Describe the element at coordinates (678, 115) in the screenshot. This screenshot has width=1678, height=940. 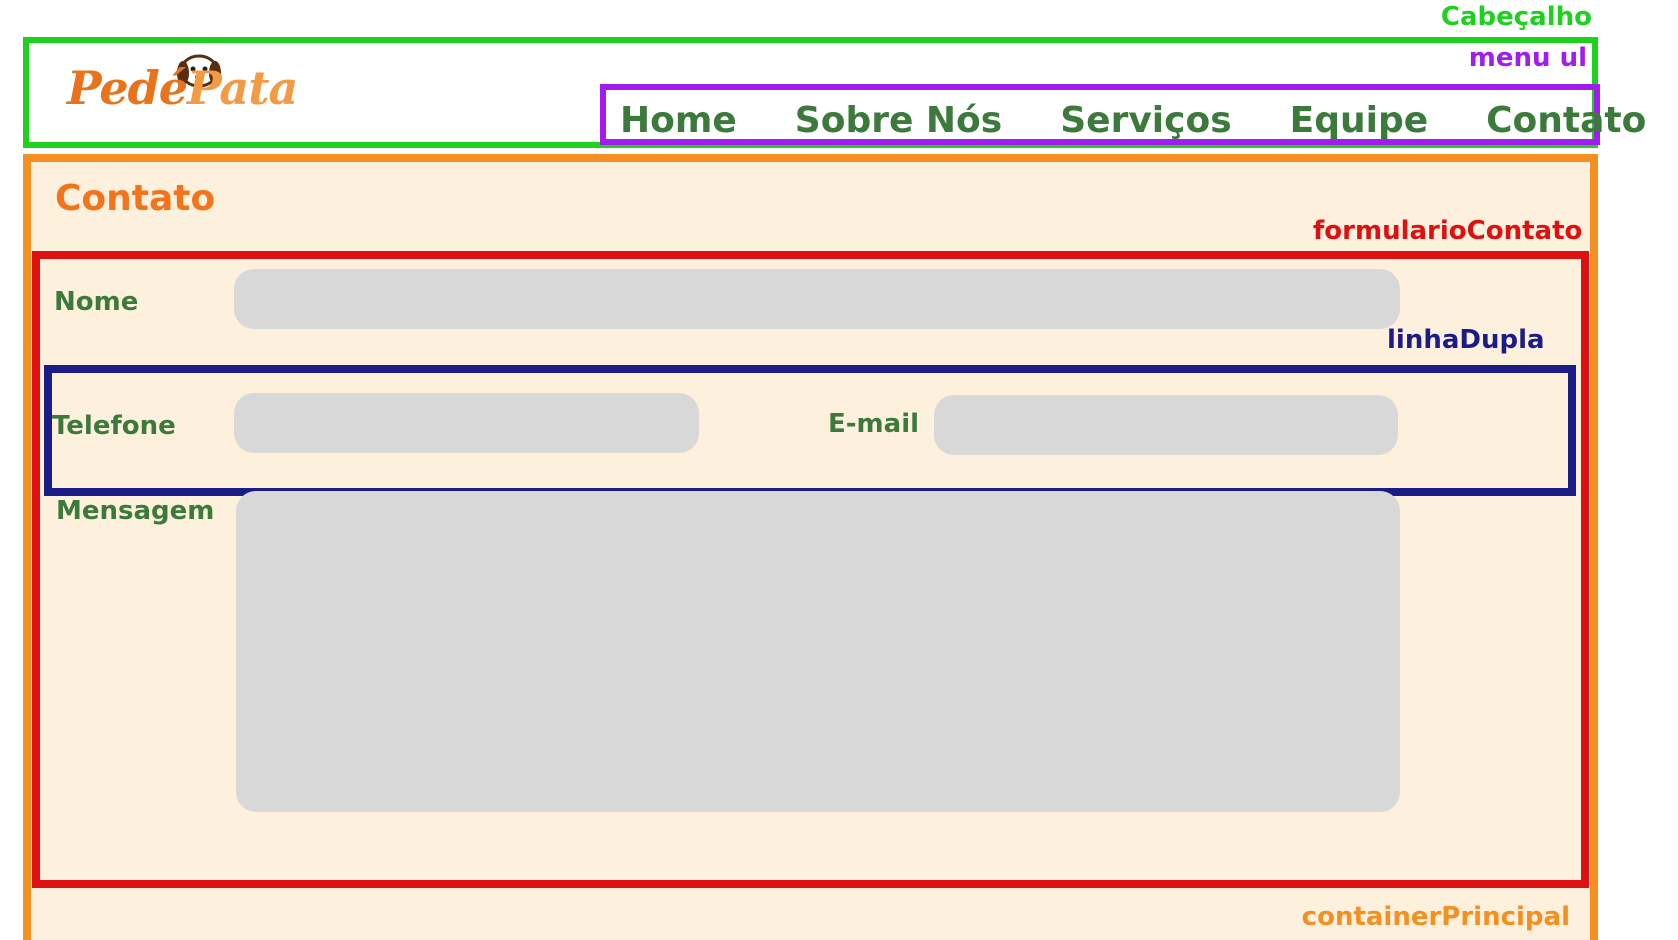
I see `menu-item-home: Home` at that location.